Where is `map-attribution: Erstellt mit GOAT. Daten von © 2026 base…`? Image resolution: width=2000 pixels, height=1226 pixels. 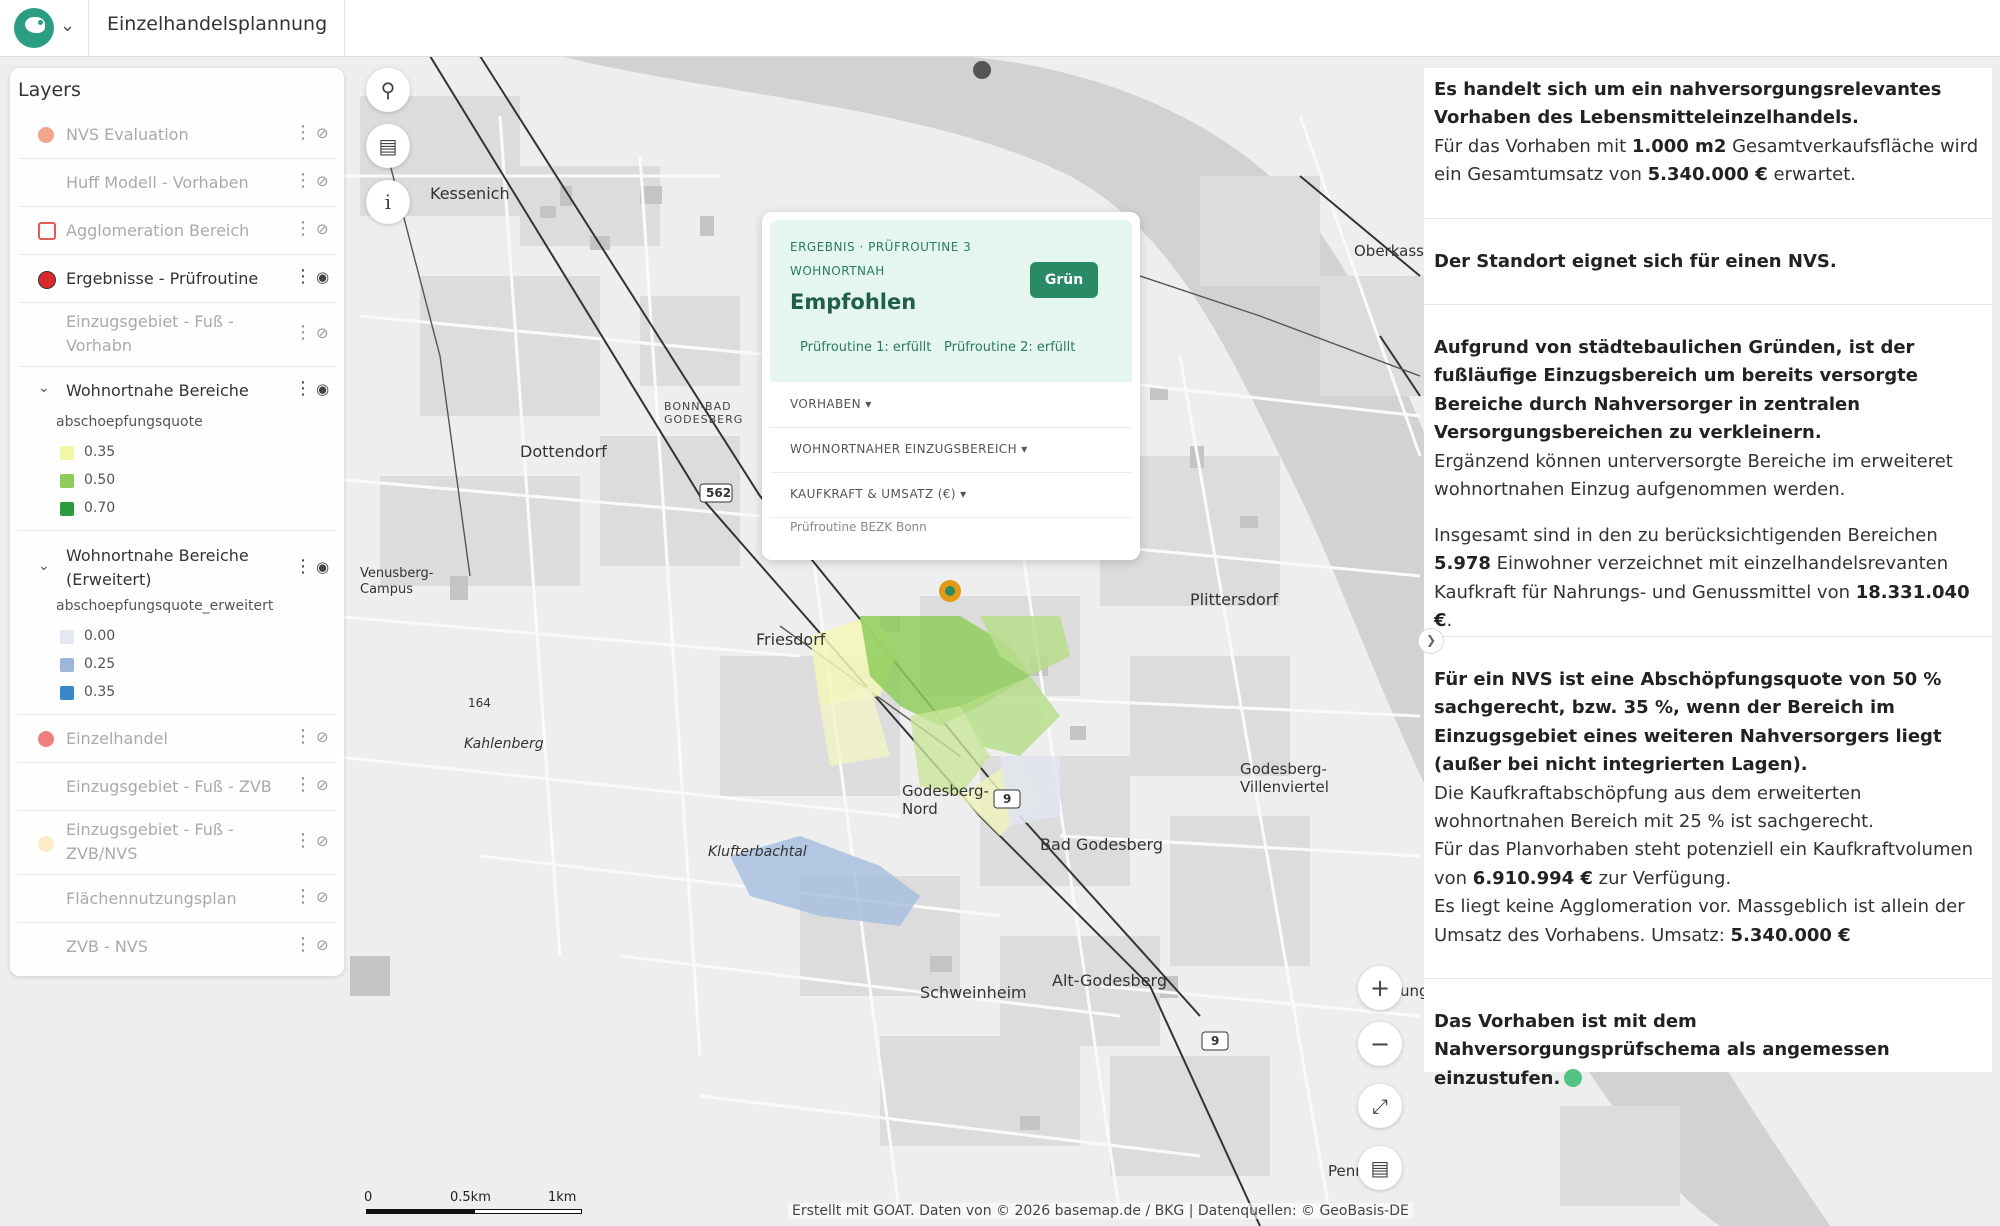 map-attribution: Erstellt mit GOAT. Daten von © 2026 base… is located at coordinates (1100, 1211).